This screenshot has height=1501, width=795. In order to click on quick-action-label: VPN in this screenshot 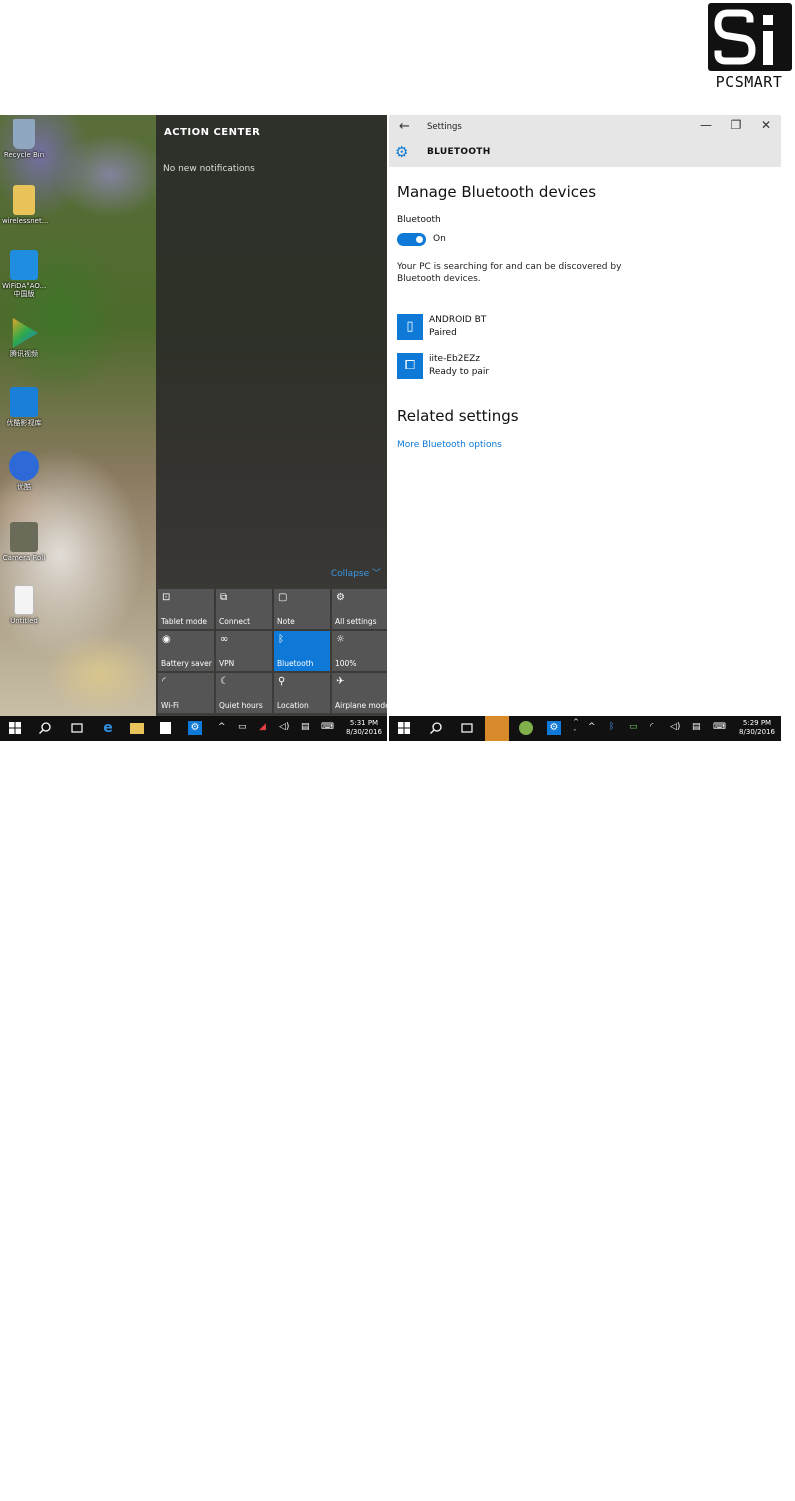, I will do `click(227, 663)`.